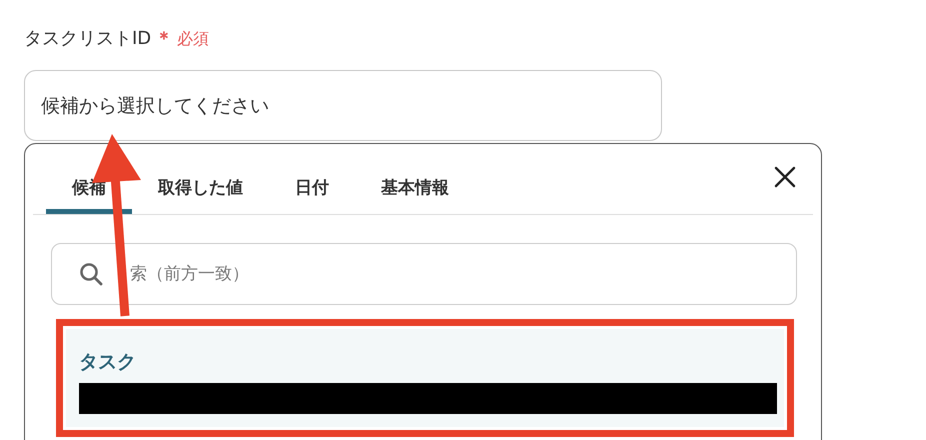 This screenshot has width=926, height=440. Describe the element at coordinates (415, 188) in the screenshot. I see `tab: 基本情報` at that location.